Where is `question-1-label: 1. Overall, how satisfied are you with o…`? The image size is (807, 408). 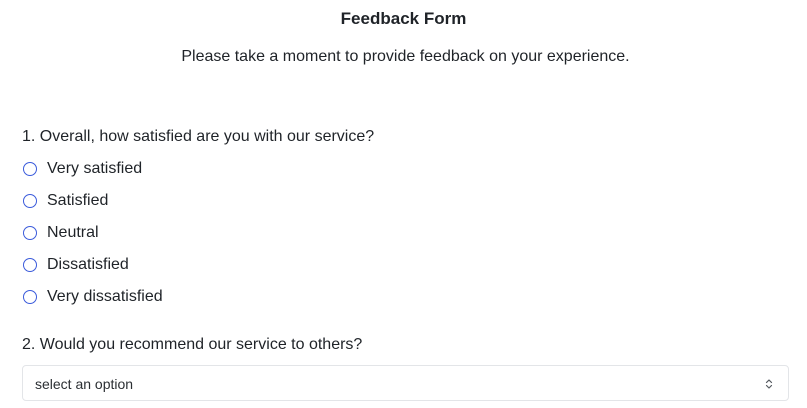 question-1-label: 1. Overall, how satisfied are you with o… is located at coordinates (198, 136).